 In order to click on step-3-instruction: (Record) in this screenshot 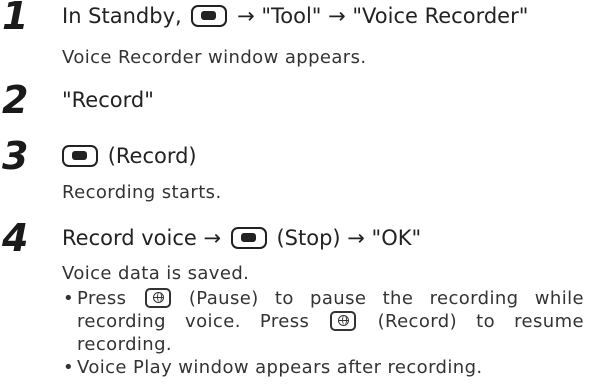, I will do `click(129, 156)`.